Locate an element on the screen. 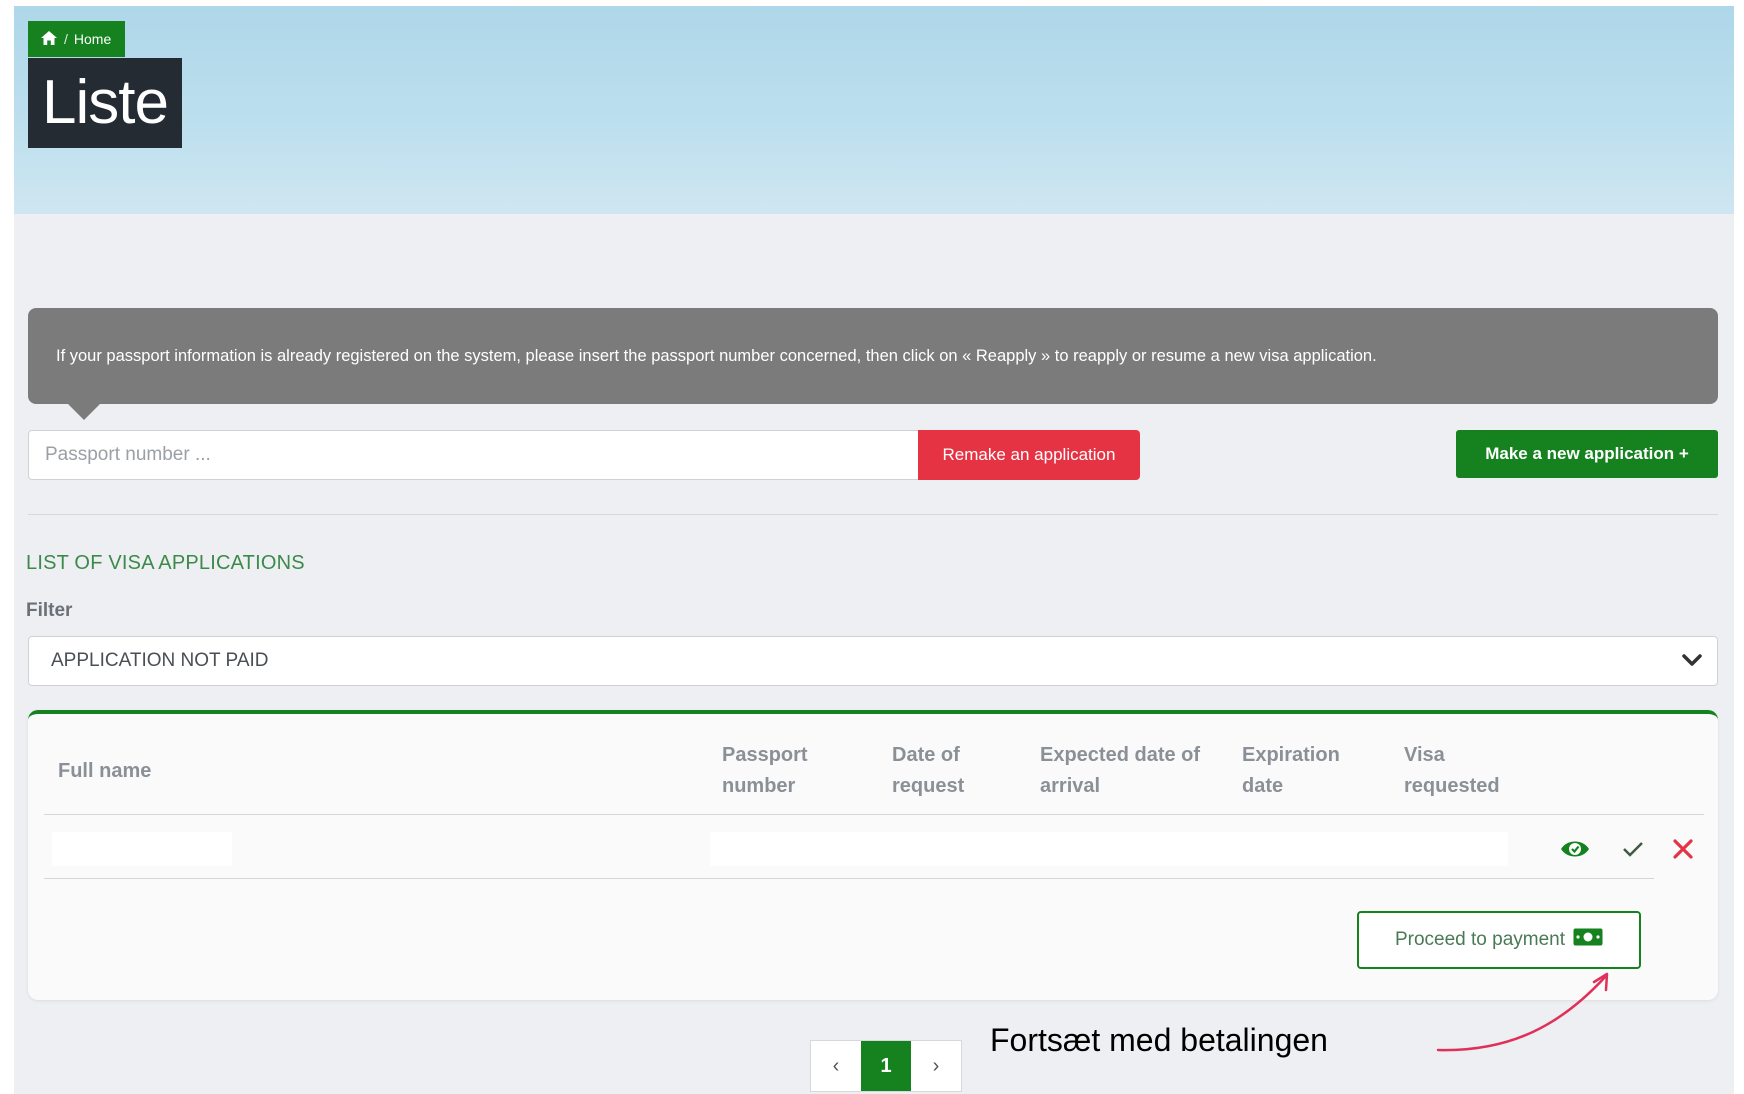  check-icon is located at coordinates (1633, 849).